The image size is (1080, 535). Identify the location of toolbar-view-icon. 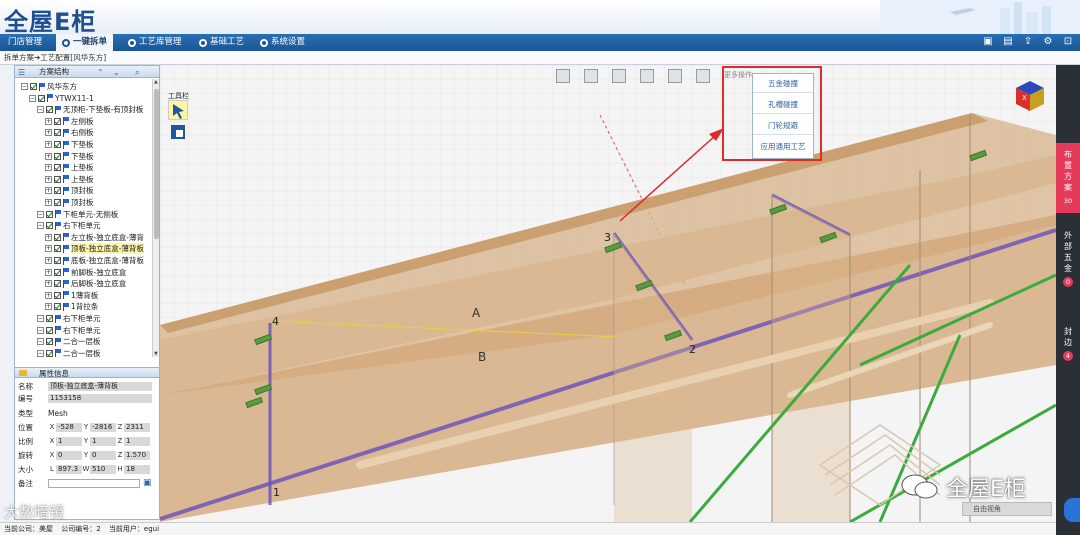
(647, 76).